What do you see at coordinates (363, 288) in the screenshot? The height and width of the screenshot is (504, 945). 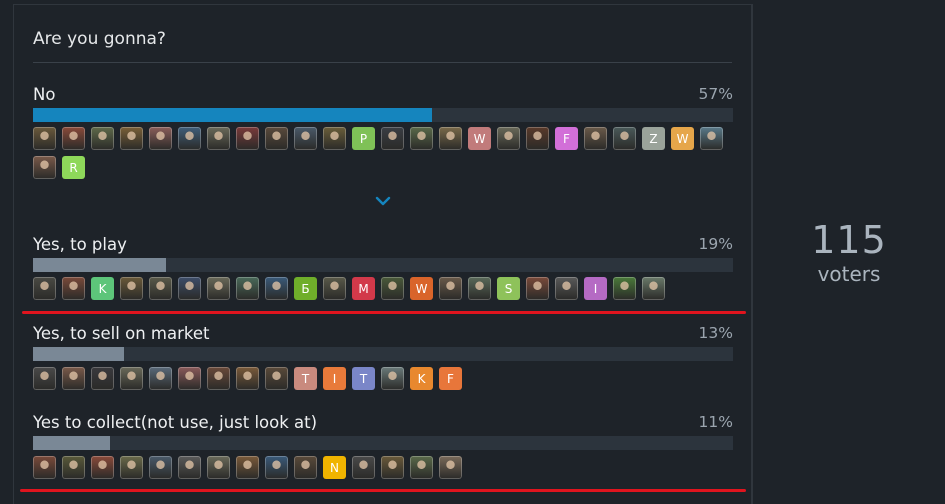 I see `voter-avatar-letter: M` at bounding box center [363, 288].